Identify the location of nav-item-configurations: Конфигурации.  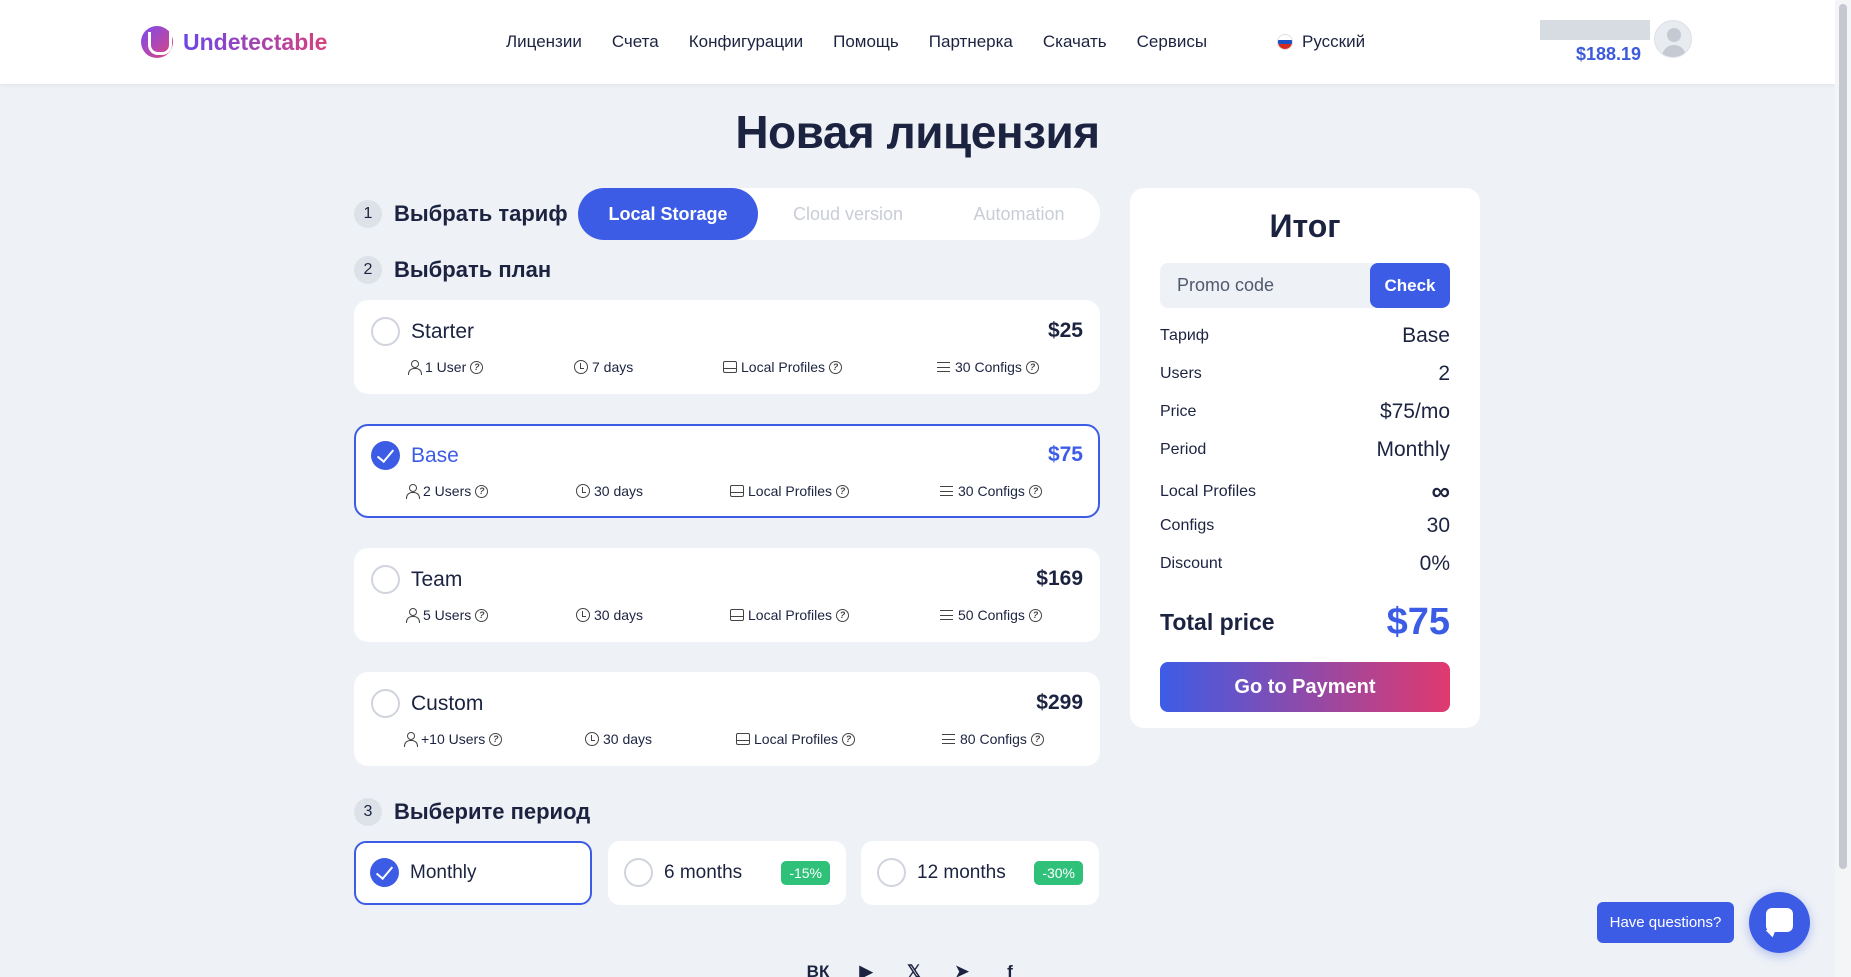
(746, 42).